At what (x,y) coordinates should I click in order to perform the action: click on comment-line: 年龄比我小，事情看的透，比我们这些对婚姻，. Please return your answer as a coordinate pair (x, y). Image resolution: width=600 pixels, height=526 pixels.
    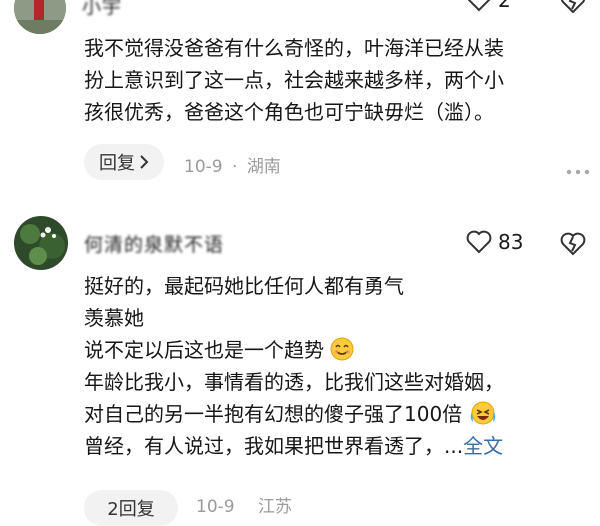
    Looking at the image, I should click on (294, 382).